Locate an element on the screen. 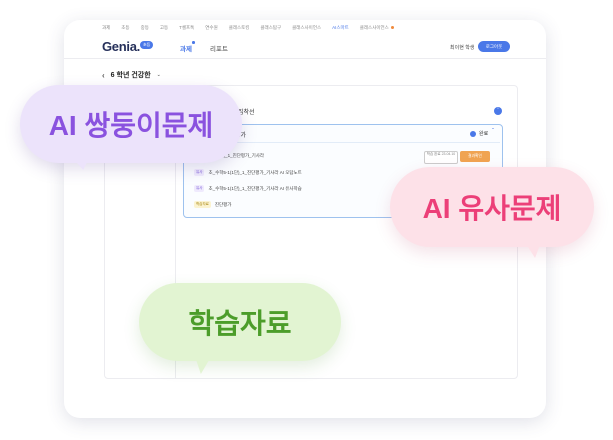  collapse-icon: ˆ is located at coordinates (493, 132).